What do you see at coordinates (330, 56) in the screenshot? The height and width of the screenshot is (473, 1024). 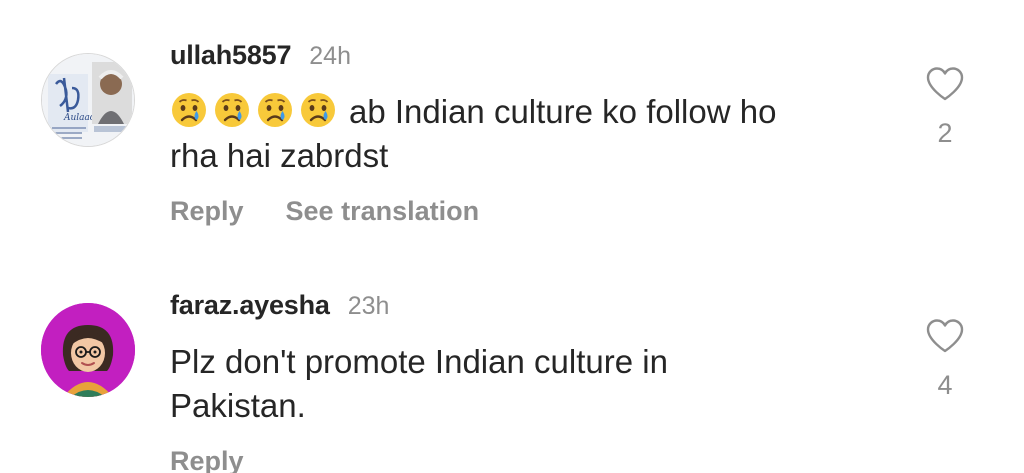 I see `comment-timestamp: 24h` at bounding box center [330, 56].